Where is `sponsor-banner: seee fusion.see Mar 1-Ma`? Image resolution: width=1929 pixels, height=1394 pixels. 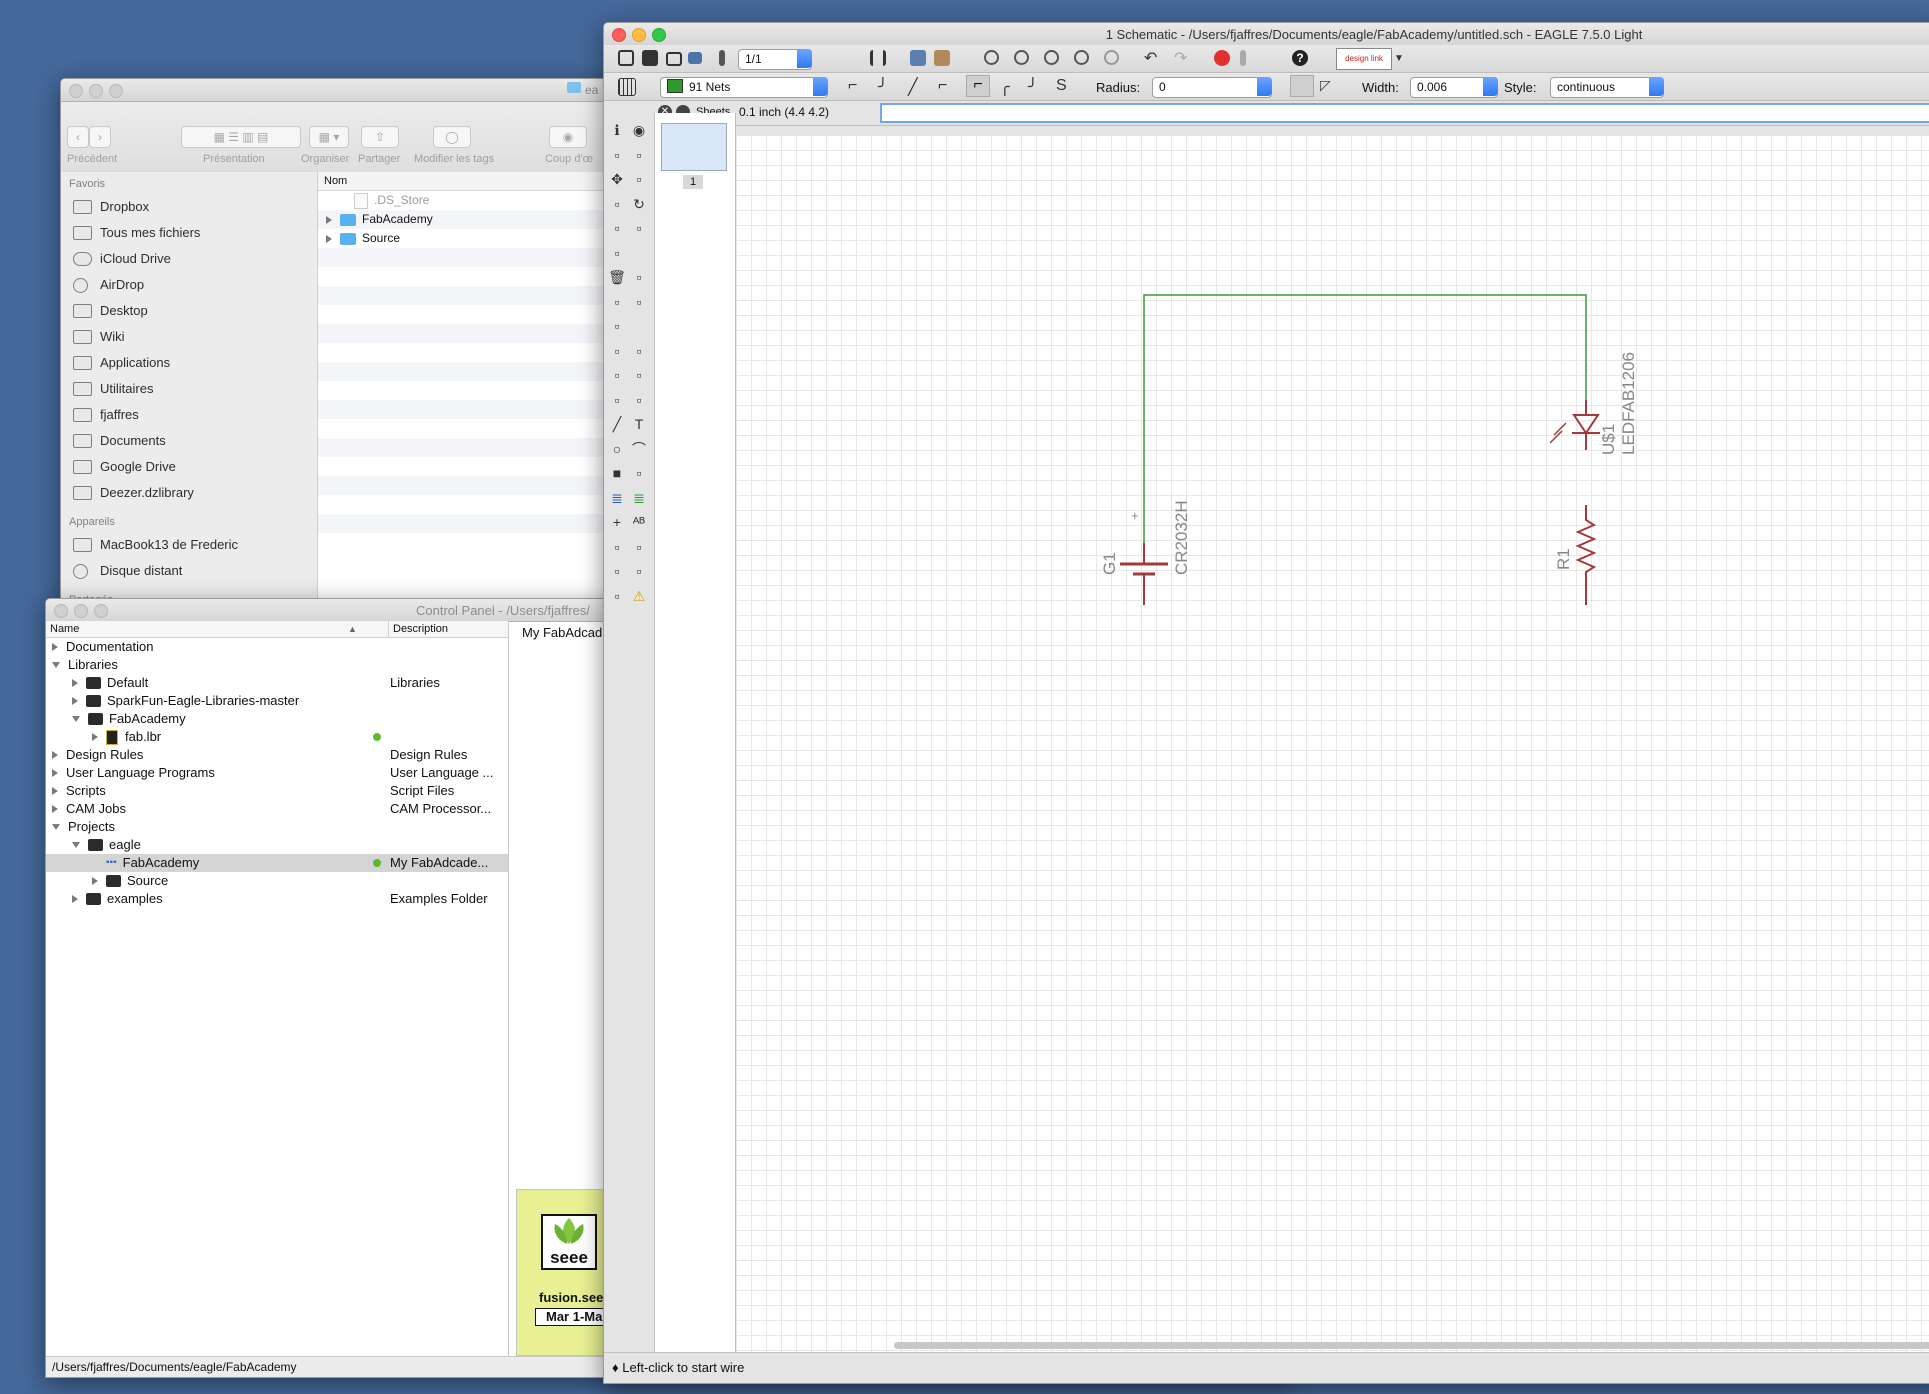 sponsor-banner: seee fusion.see Mar 1-Ma is located at coordinates (566, 1272).